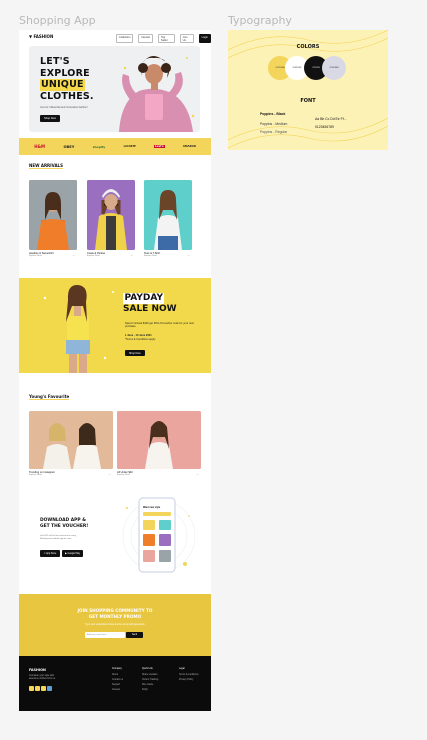 The image size is (427, 740). Describe the element at coordinates (147, 685) in the screenshot. I see `footer-link-size: Size Guide` at that location.